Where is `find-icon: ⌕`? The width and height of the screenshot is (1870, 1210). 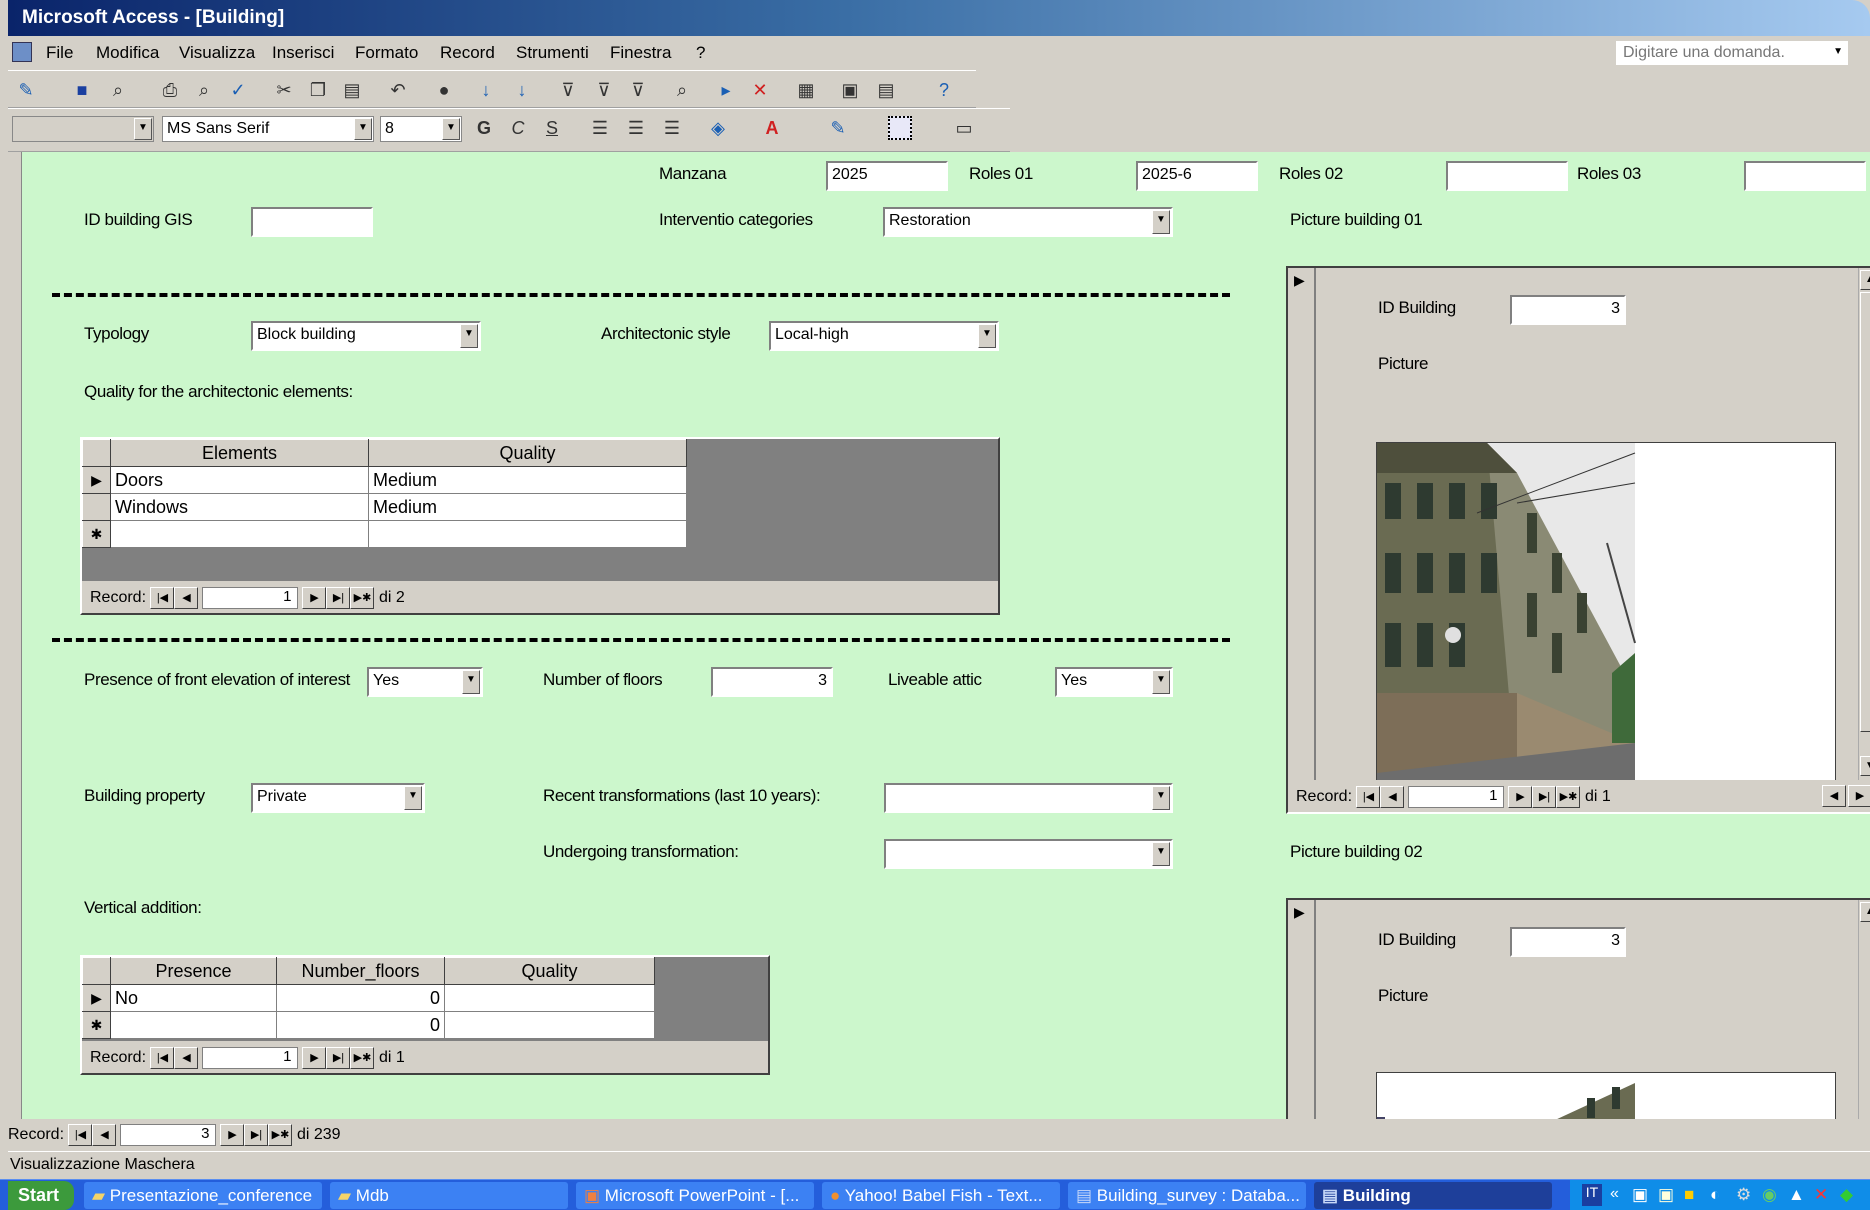 find-icon: ⌕ is located at coordinates (682, 90).